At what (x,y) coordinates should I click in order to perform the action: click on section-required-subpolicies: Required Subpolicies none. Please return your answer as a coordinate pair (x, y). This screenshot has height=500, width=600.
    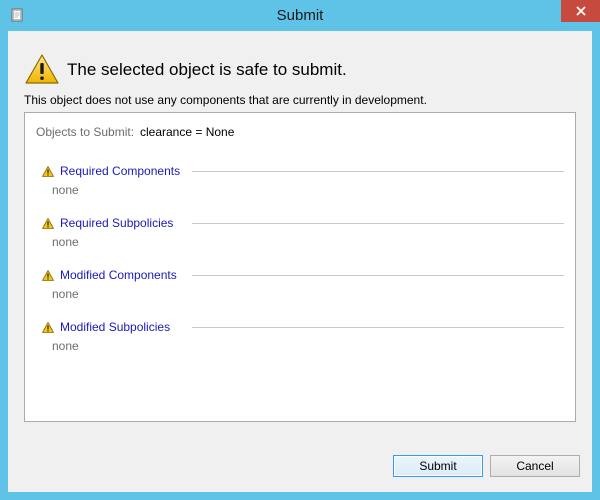
    Looking at the image, I should click on (303, 236).